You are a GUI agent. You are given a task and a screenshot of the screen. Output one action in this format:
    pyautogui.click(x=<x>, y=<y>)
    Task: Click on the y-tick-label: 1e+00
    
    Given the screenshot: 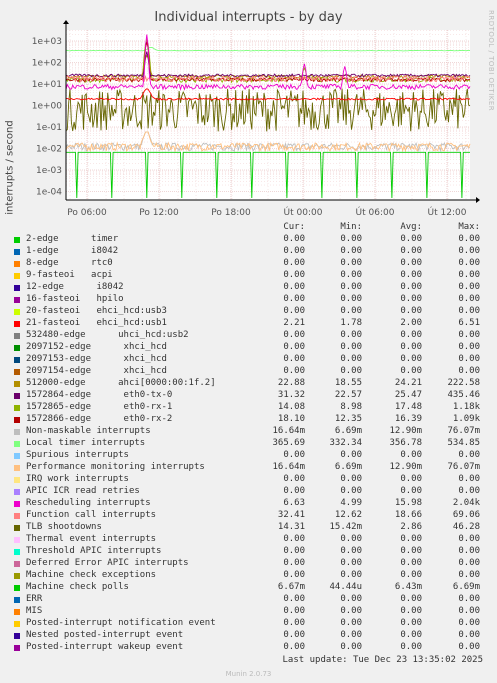 What is the action you would take?
    pyautogui.click(x=47, y=107)
    